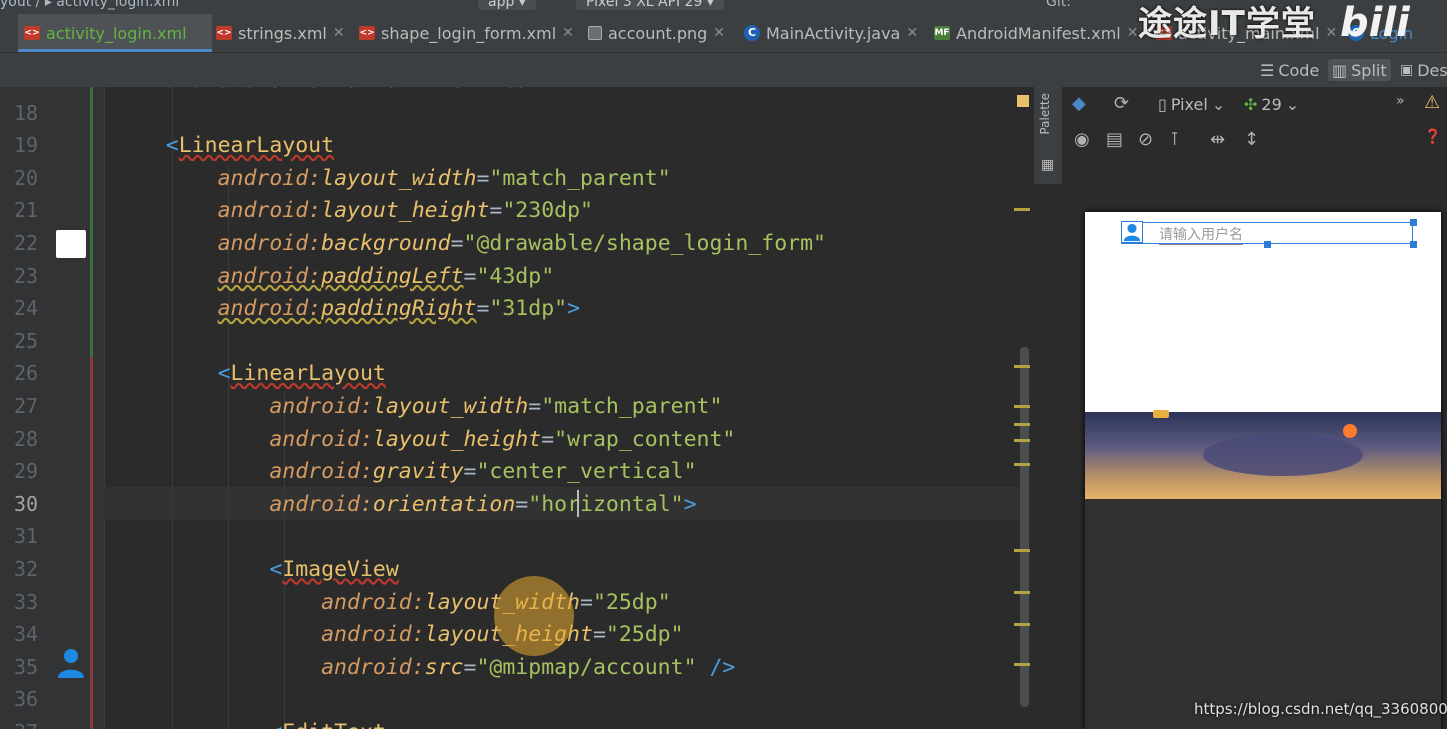  Describe the element at coordinates (690, 504) in the screenshot. I see `code-token: >` at that location.